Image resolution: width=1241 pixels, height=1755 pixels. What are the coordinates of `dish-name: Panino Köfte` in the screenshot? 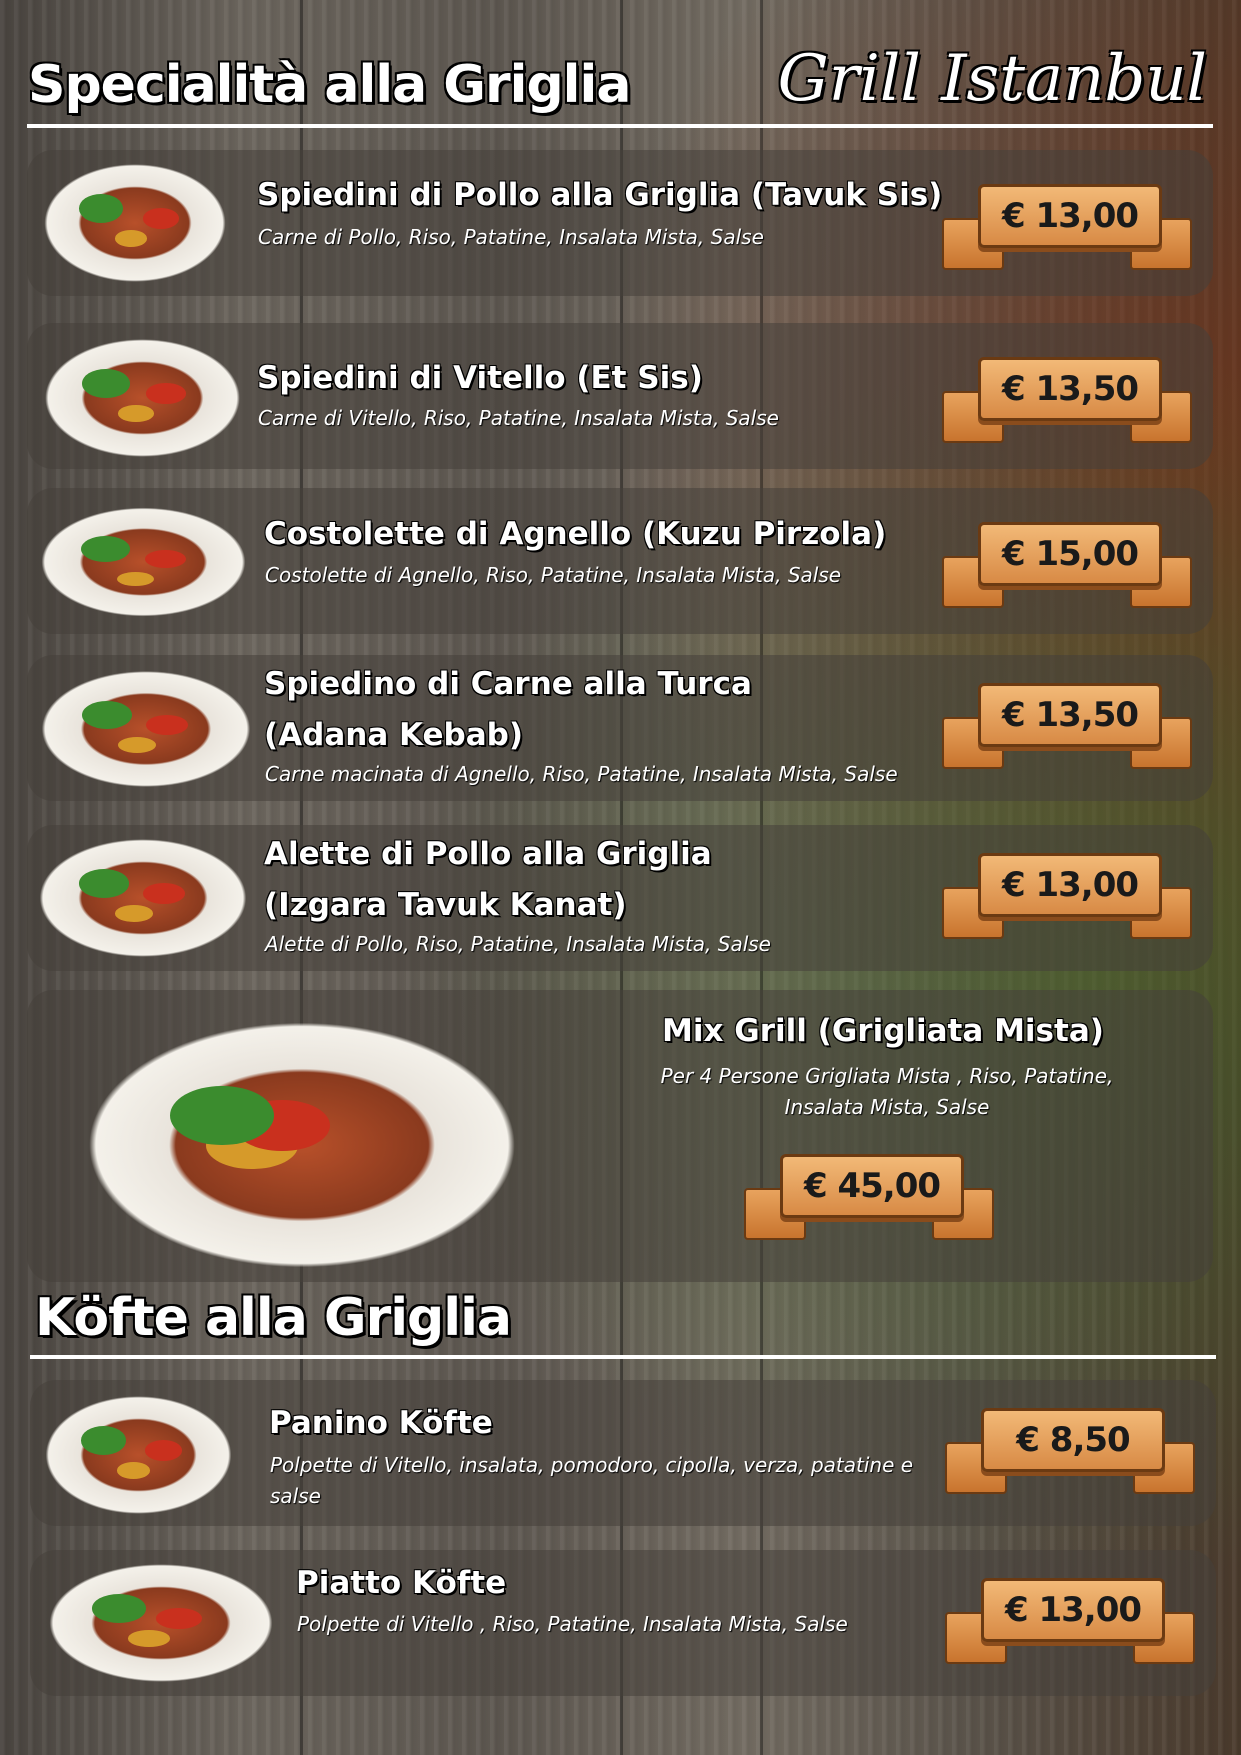 It's located at (381, 1423).